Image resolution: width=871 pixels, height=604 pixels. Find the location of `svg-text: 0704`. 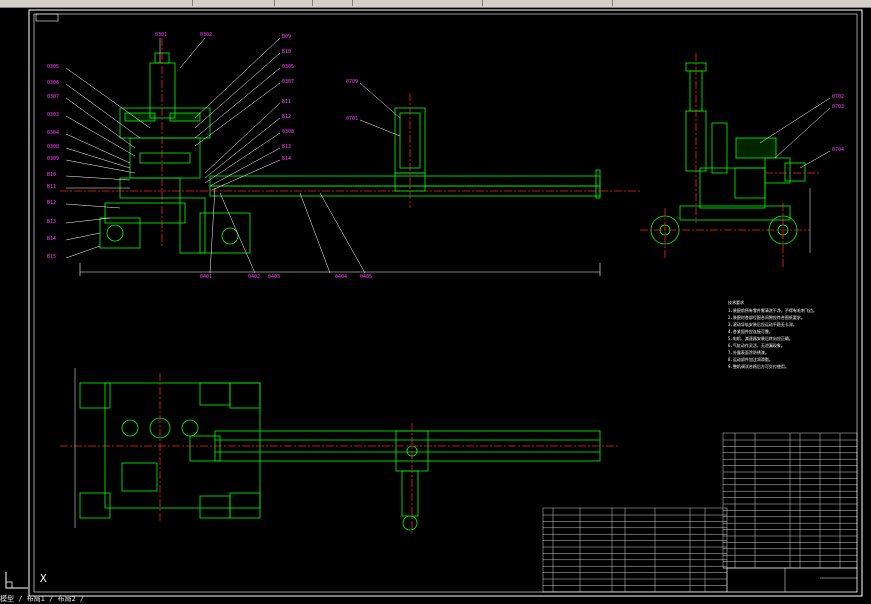

svg-text: 0704 is located at coordinates (838, 150).